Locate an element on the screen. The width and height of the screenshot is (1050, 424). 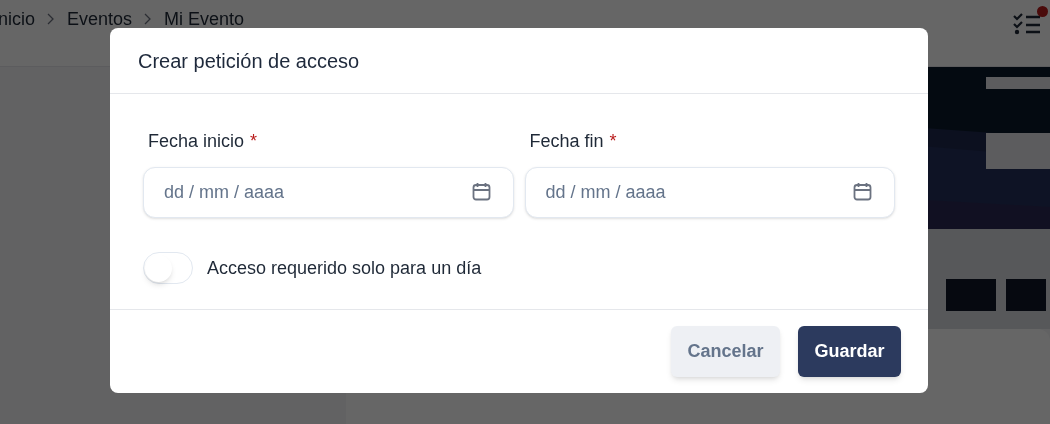
toggle-label: Acceso requerido solo para un día is located at coordinates (344, 268).